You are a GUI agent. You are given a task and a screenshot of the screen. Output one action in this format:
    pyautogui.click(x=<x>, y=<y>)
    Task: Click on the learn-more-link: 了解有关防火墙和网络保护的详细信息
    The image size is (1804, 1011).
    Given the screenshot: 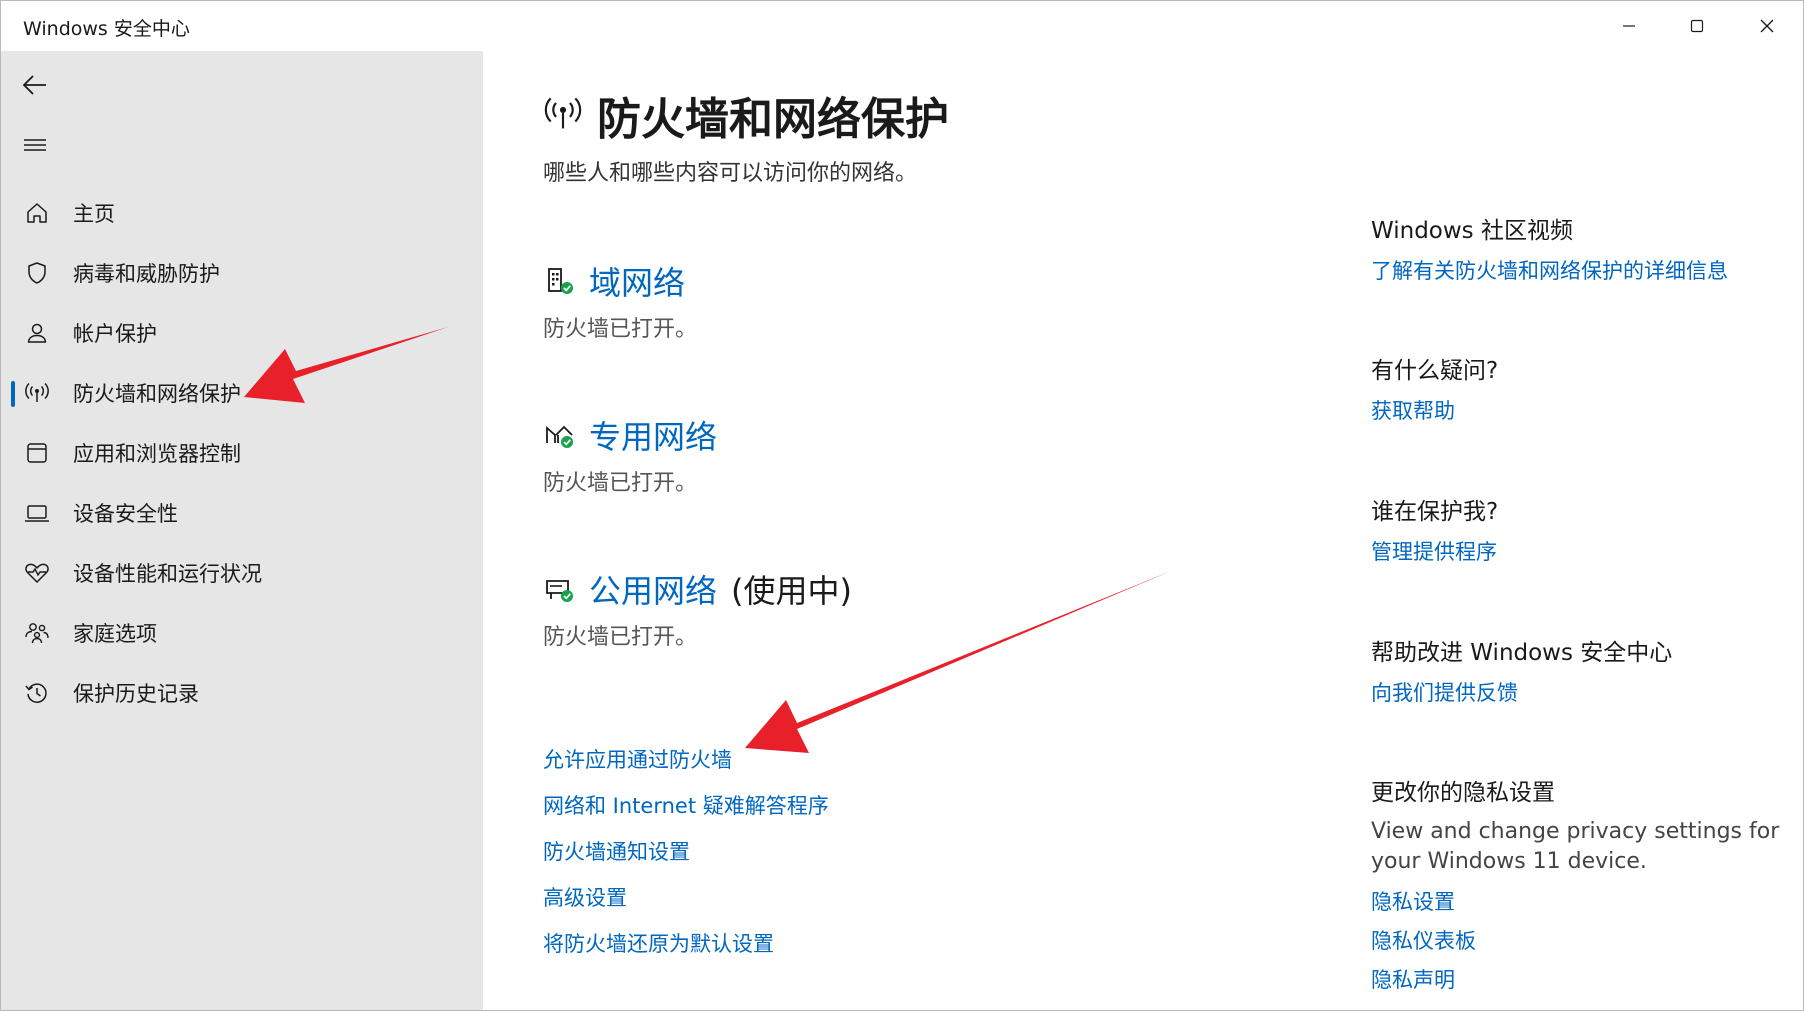 What is the action you would take?
    pyautogui.click(x=1581, y=270)
    